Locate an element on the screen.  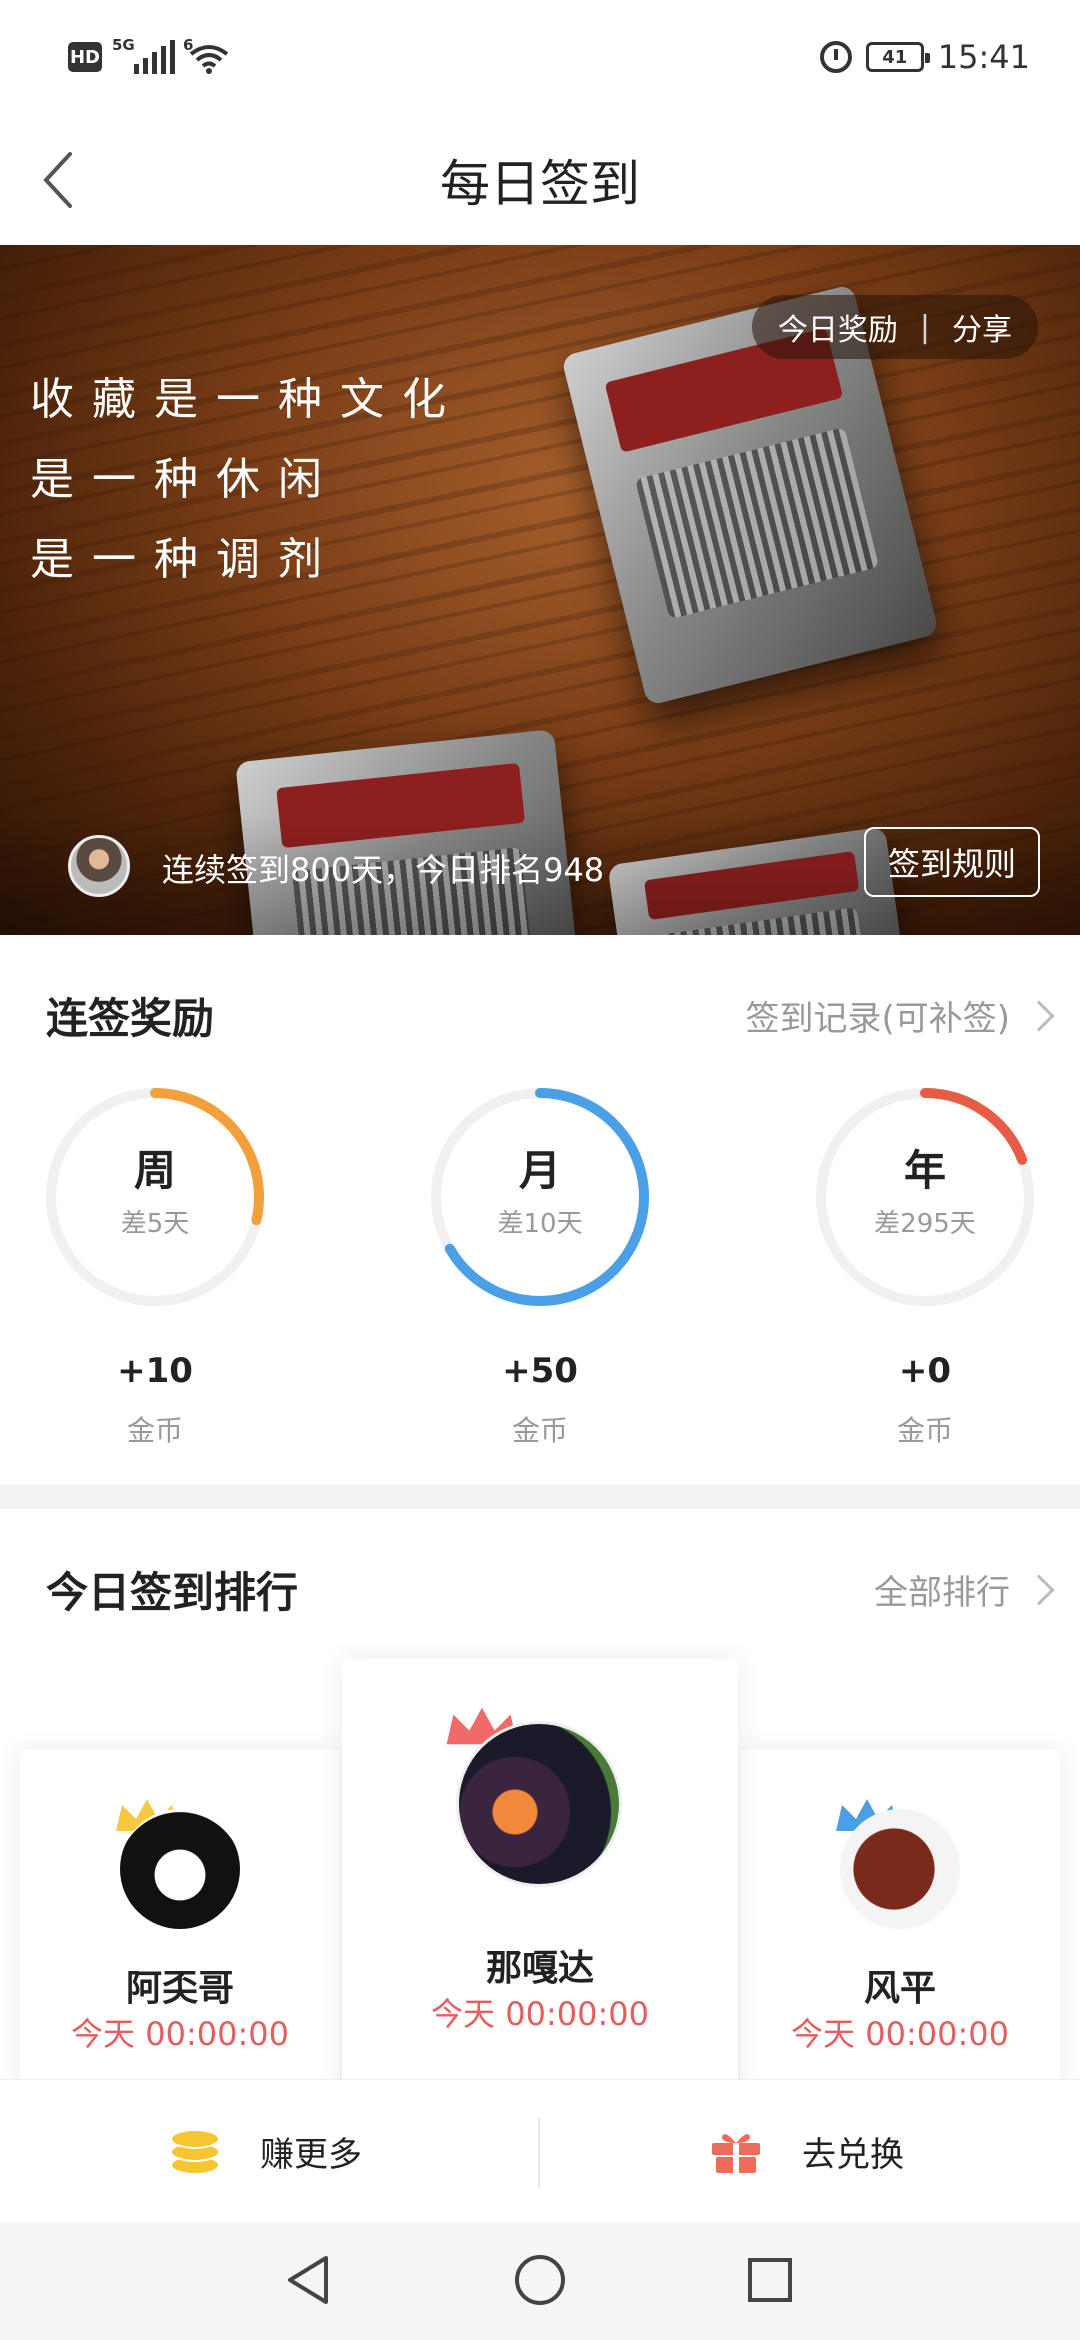
banner-footer: 连续签到800天，今日排名948 签到规则 is located at coordinates (540, 875).